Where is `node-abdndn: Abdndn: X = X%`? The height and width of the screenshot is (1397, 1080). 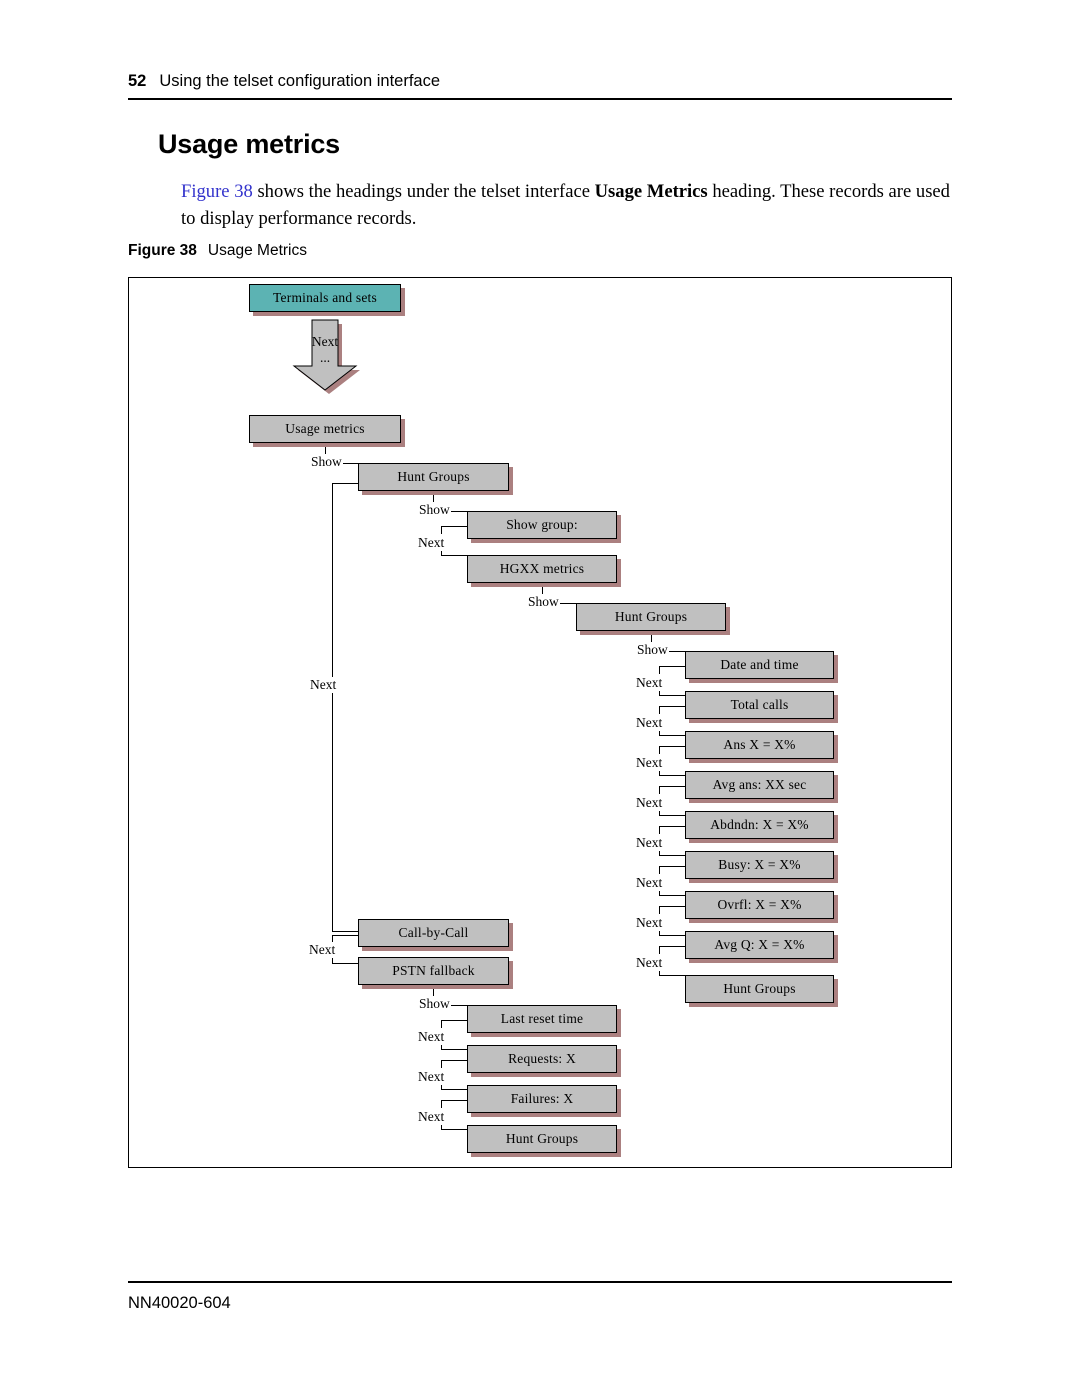 node-abdndn: Abdndn: X = X% is located at coordinates (759, 825).